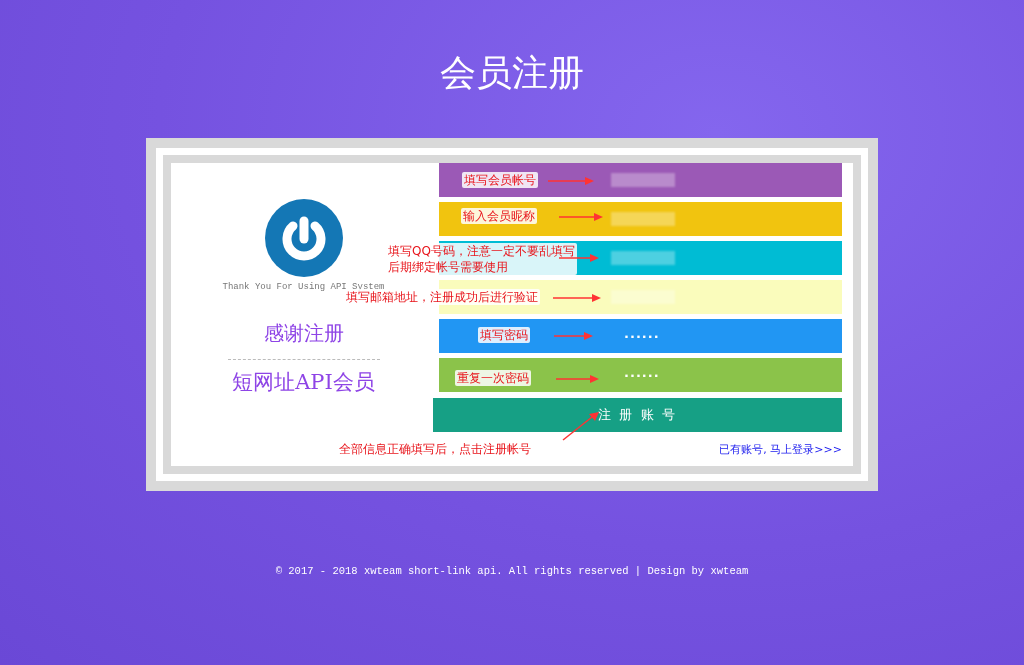 This screenshot has width=1024, height=665. What do you see at coordinates (499, 216) in the screenshot?
I see `annotation-note: 输入会员昵称` at bounding box center [499, 216].